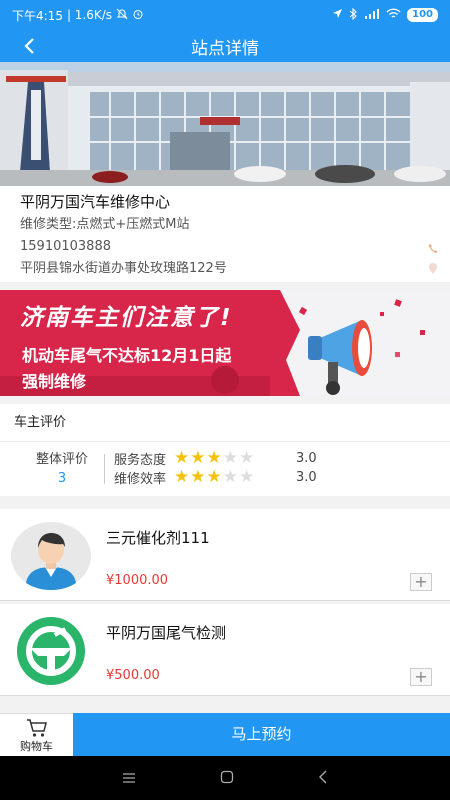 Image resolution: width=450 pixels, height=800 pixels. I want to click on overall-rating: 整体评价 3, so click(62, 467).